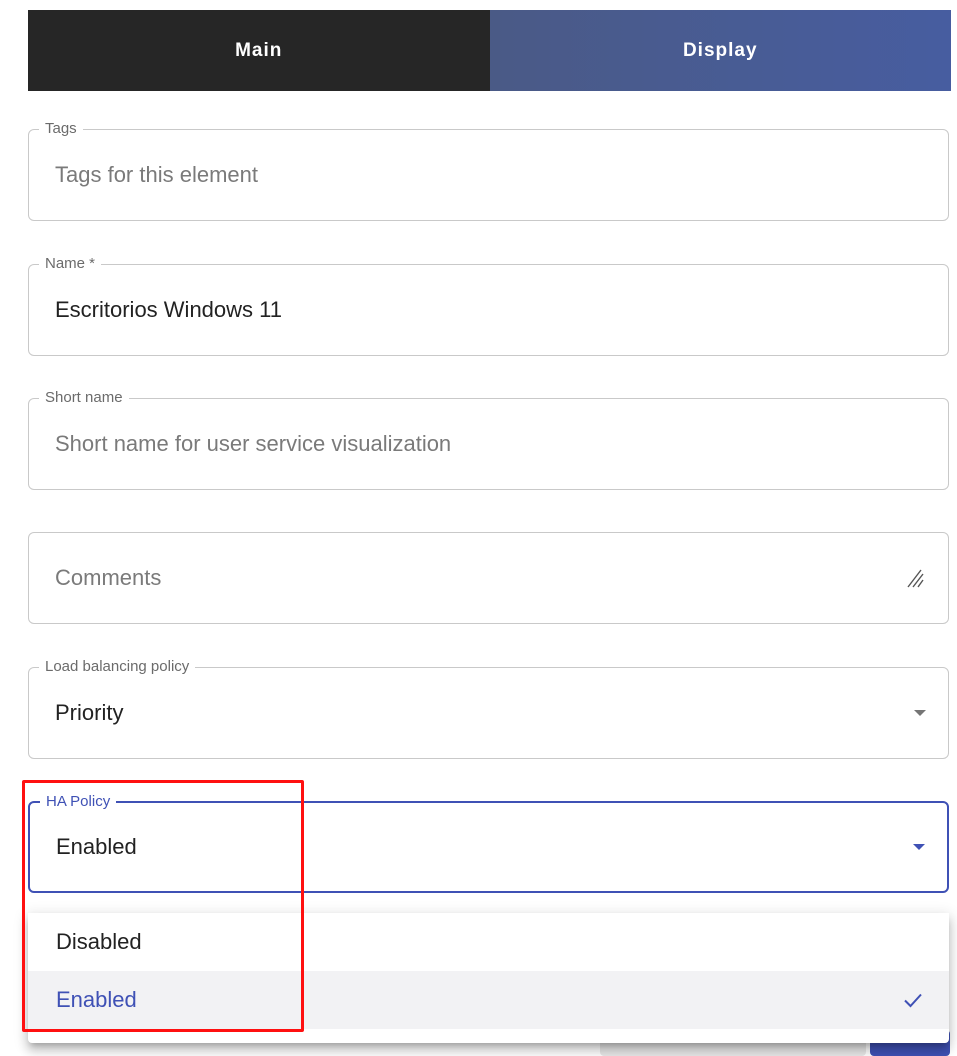 The width and height of the screenshot is (957, 1056). What do you see at coordinates (488, 305) in the screenshot?
I see `name-field: Name * Escritorios Windows 11` at bounding box center [488, 305].